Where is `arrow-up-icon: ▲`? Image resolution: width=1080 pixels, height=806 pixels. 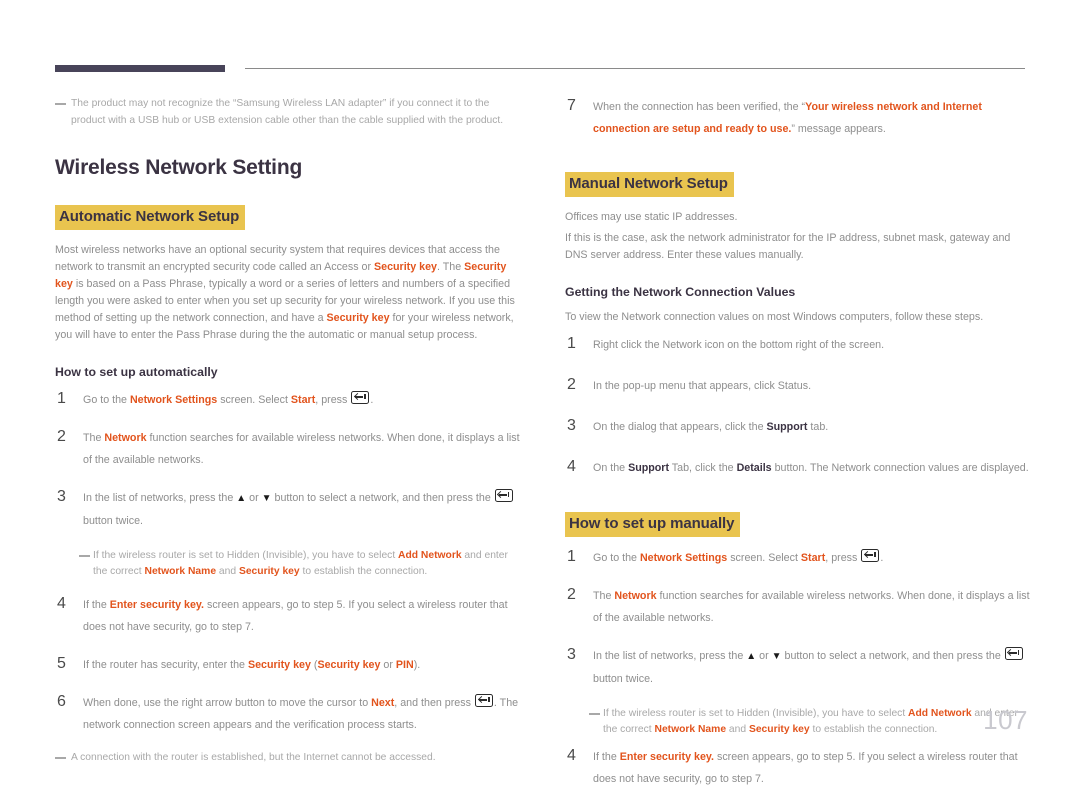
arrow-up-icon: ▲ is located at coordinates (751, 656).